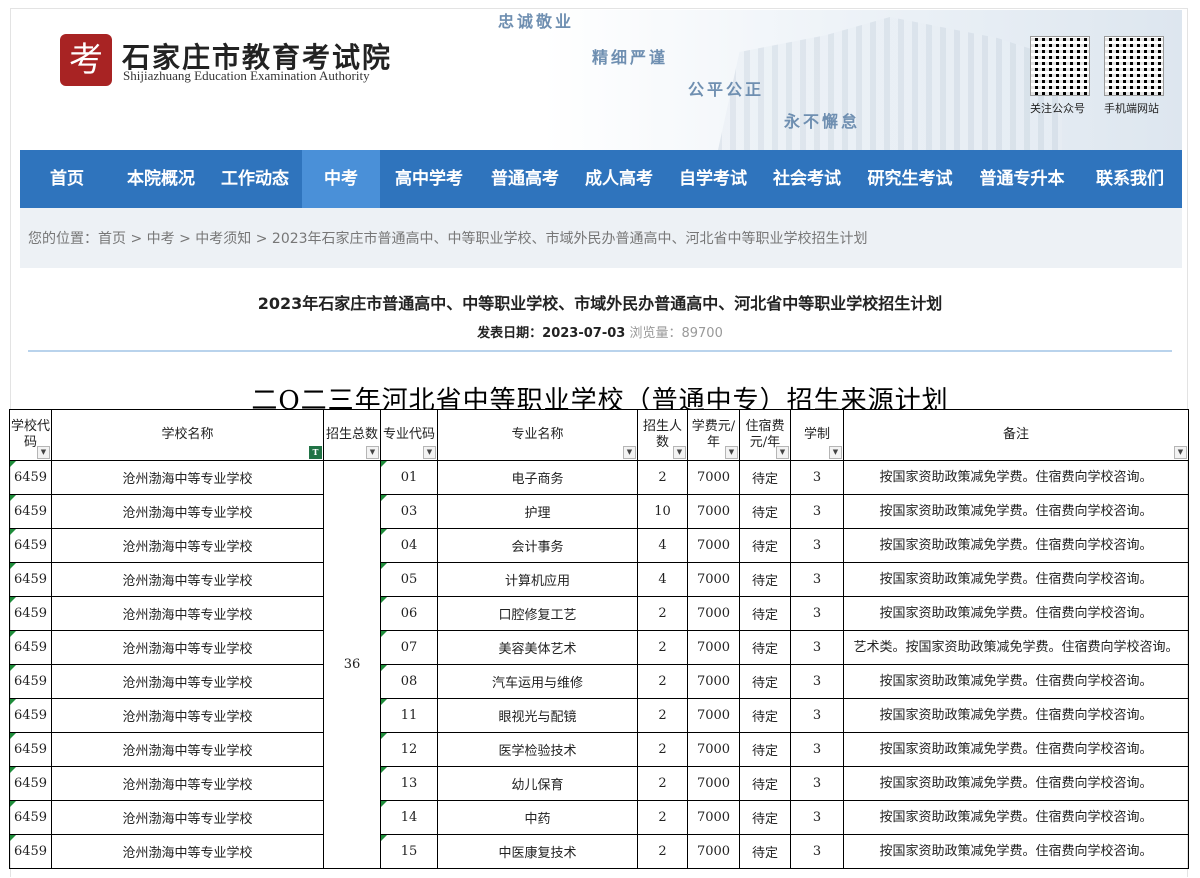 The height and width of the screenshot is (878, 1200). I want to click on cell-major-code: 12, so click(409, 749).